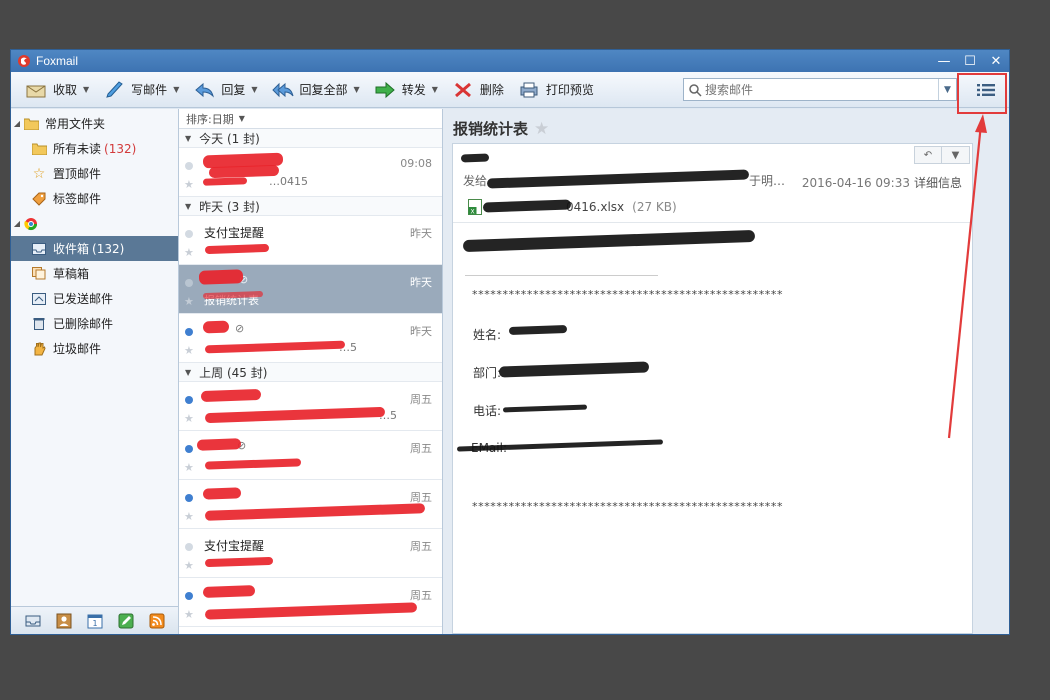 The height and width of the screenshot is (700, 1050). I want to click on reply-all-button: 回复全部 ▼, so click(315, 90).